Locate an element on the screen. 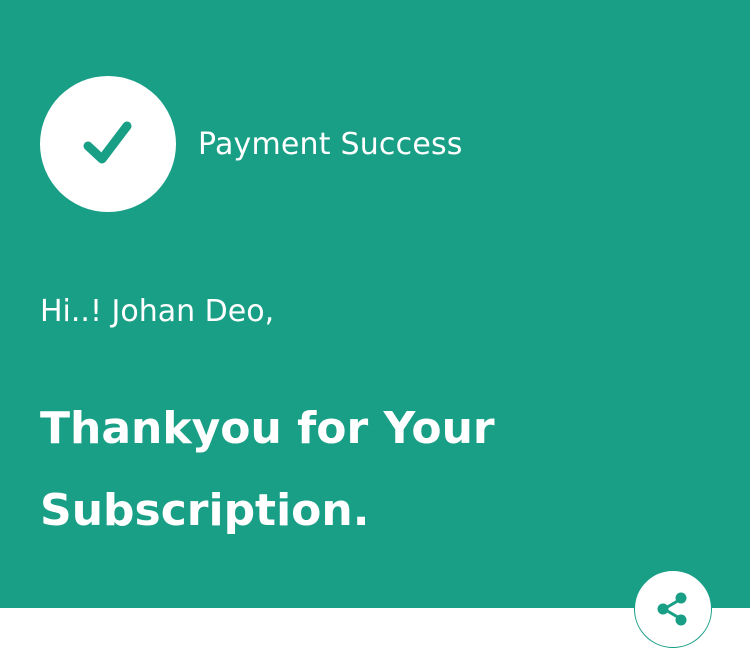 The width and height of the screenshot is (750, 648). success-badge is located at coordinates (108, 144).